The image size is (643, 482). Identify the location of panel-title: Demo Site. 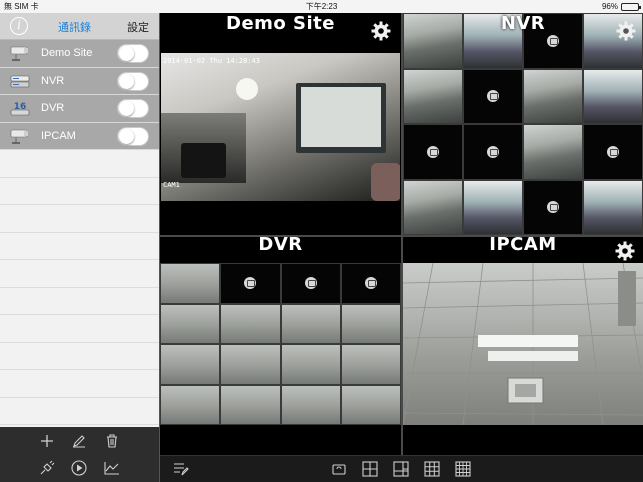
(280, 23).